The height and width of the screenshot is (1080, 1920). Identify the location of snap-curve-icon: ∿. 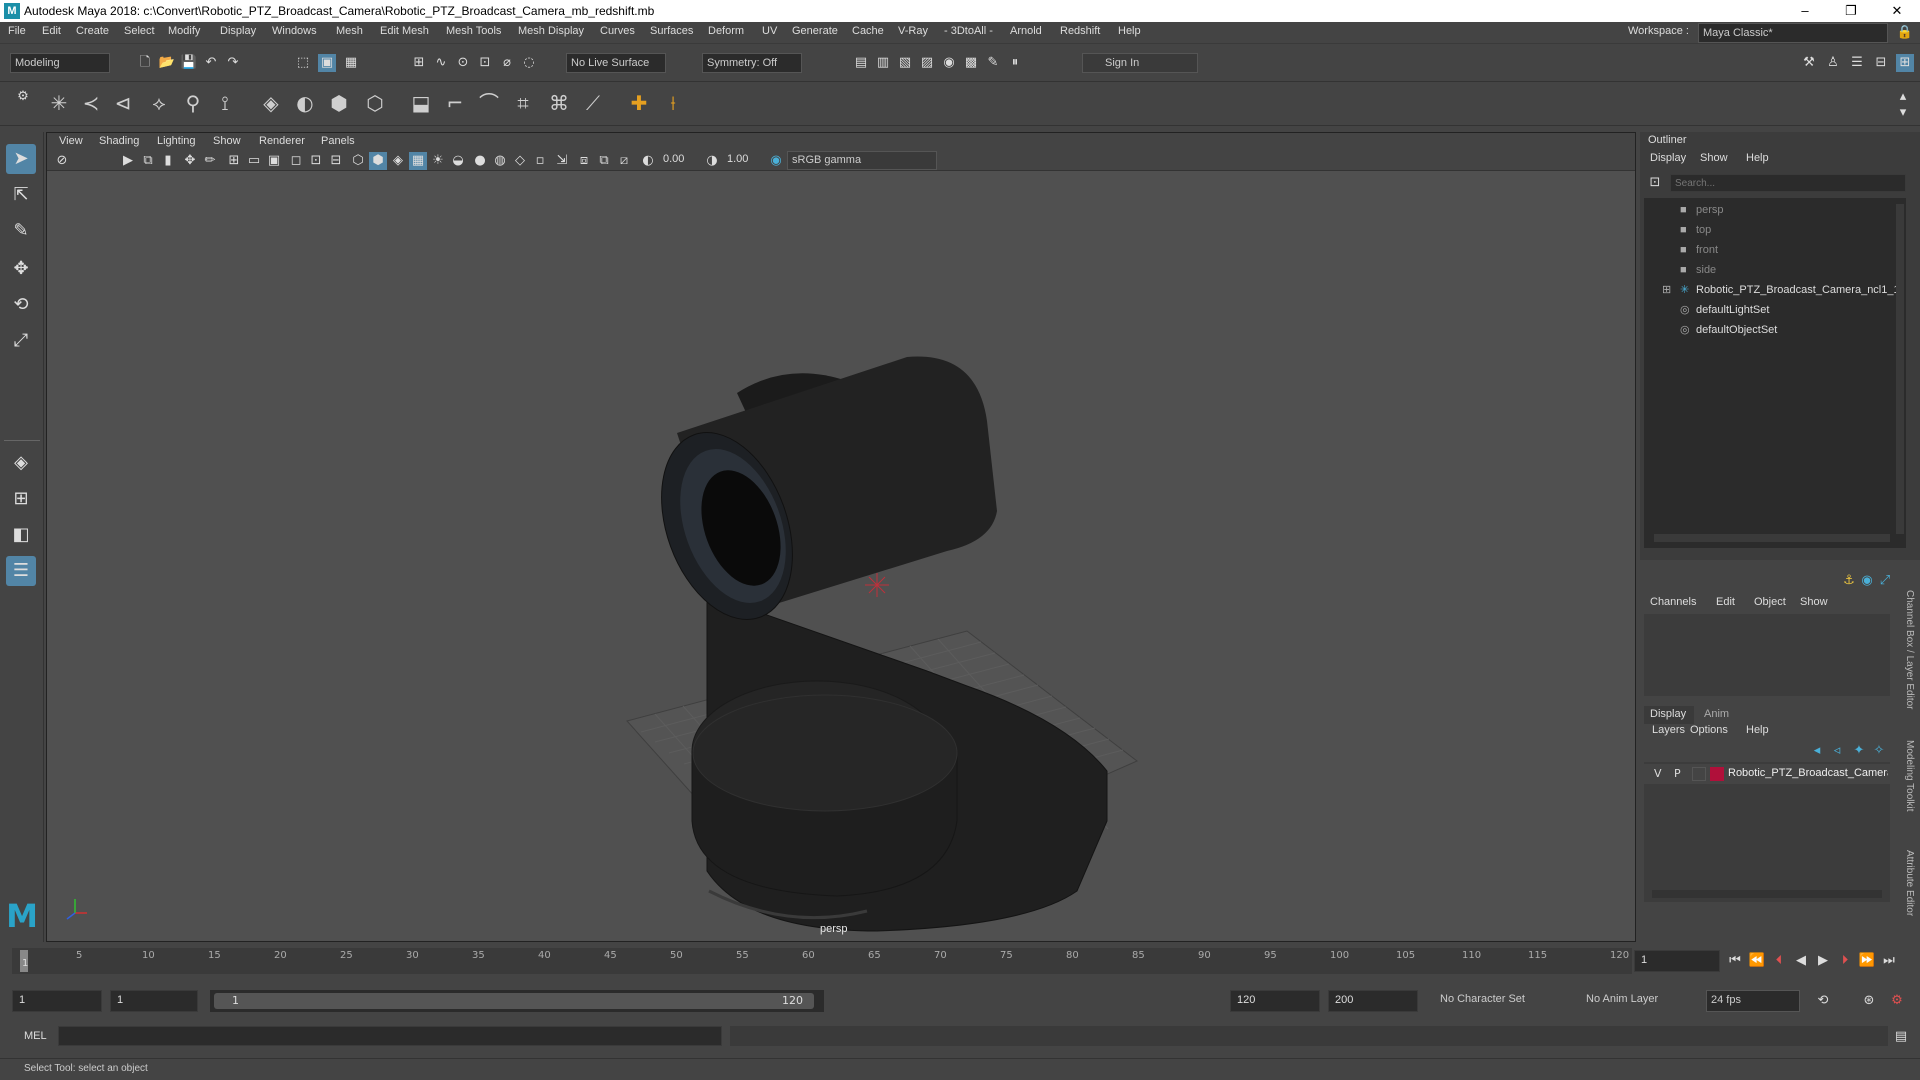
(441, 63).